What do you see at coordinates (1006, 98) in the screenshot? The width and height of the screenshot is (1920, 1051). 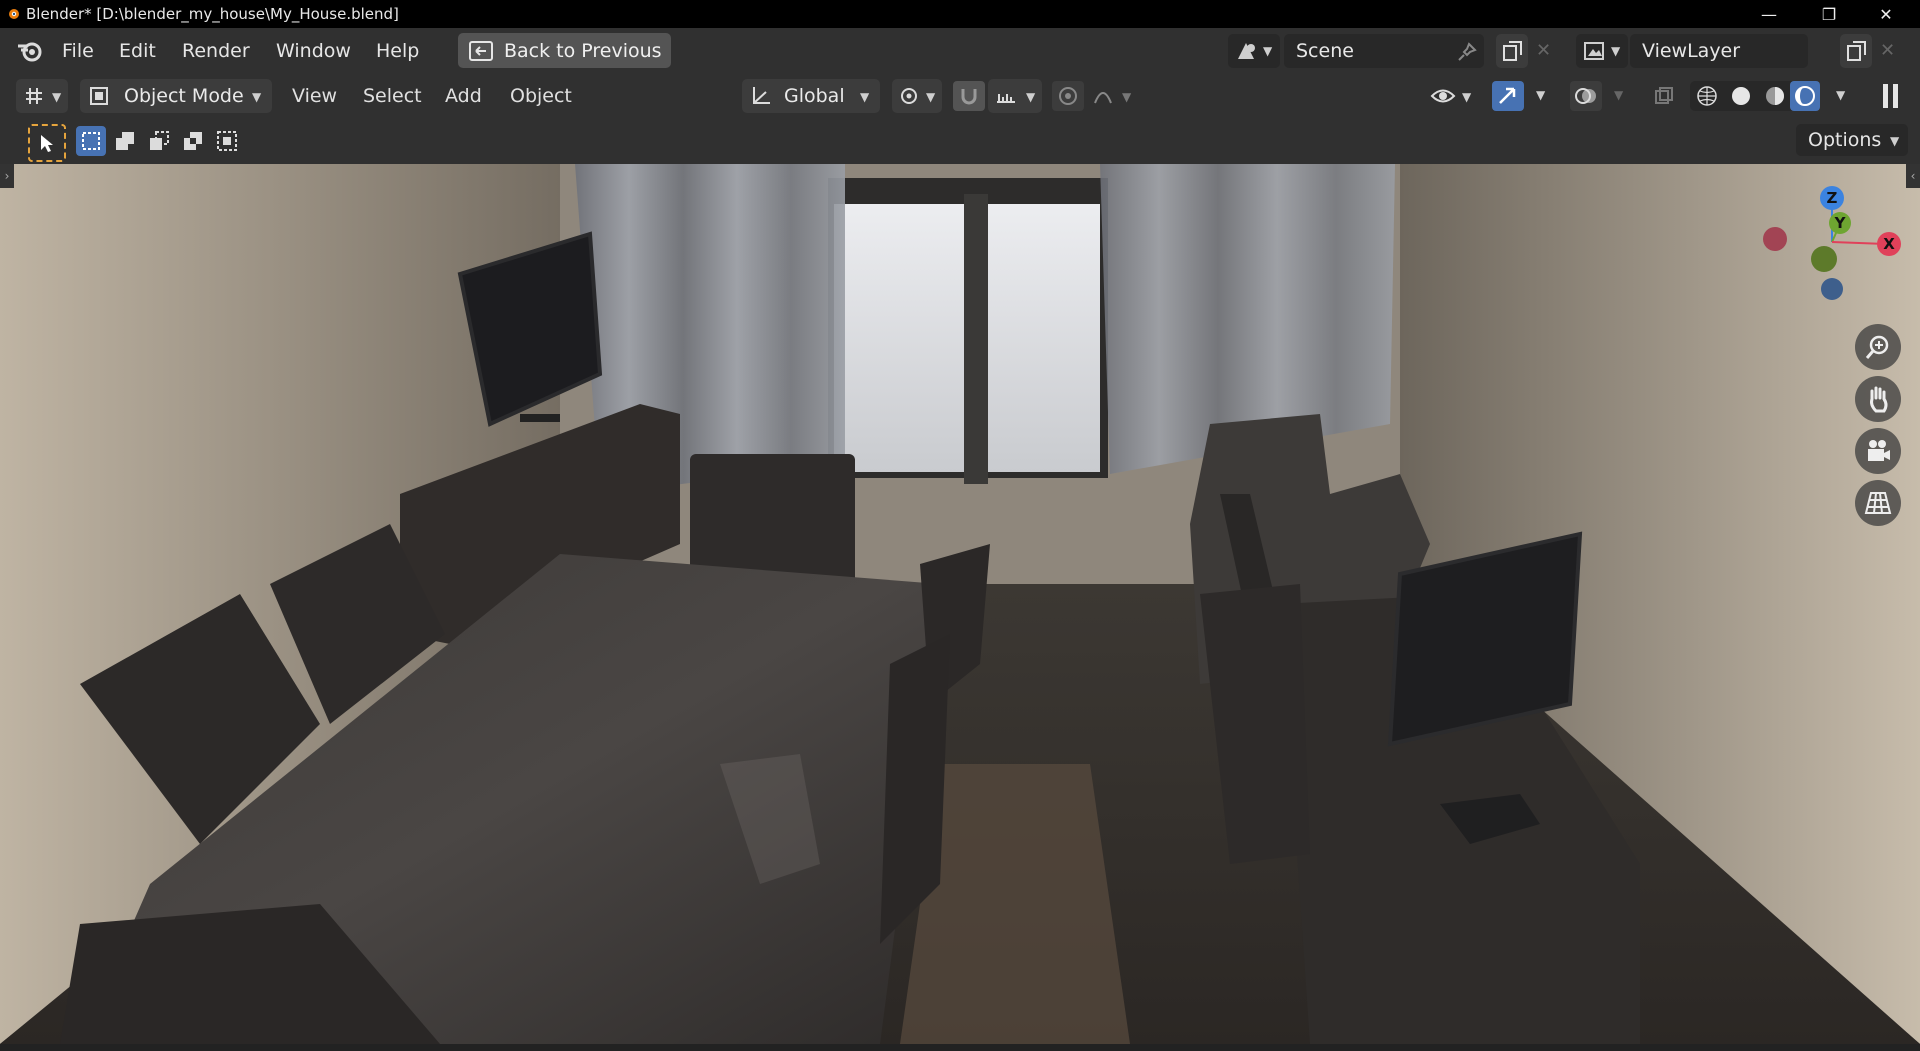 I see `snap-increment-icon` at bounding box center [1006, 98].